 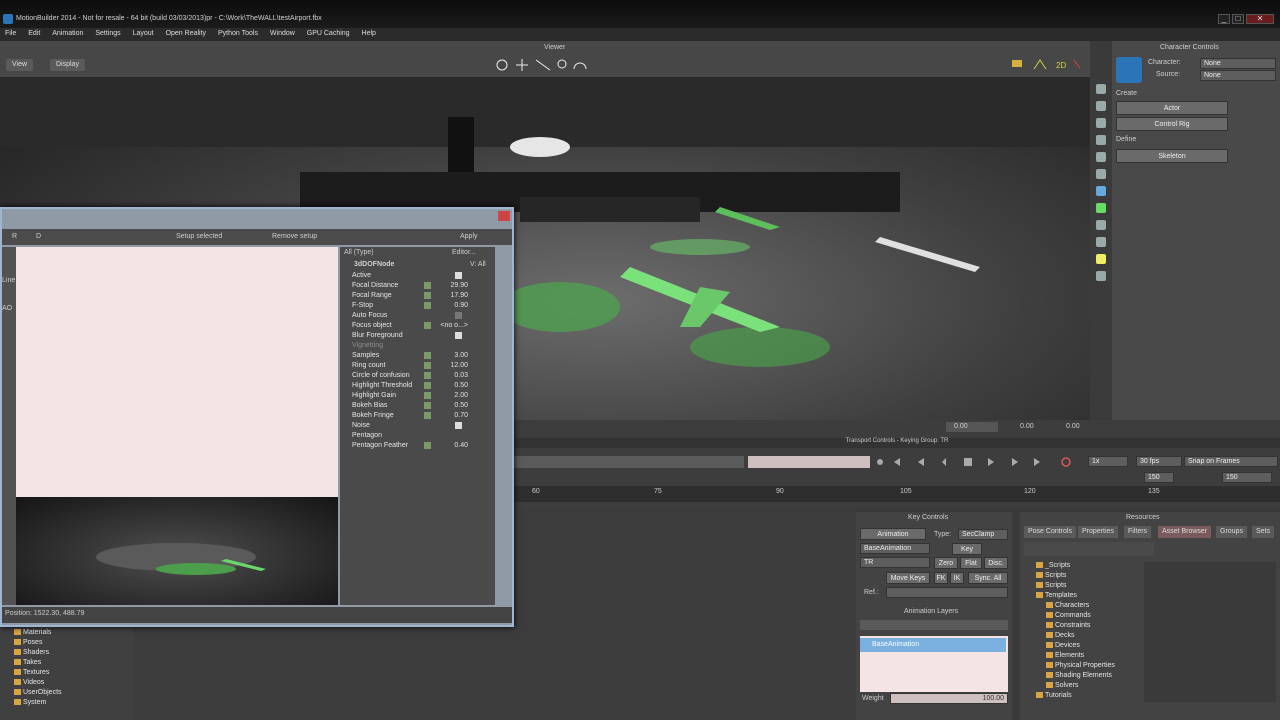 What do you see at coordinates (1101, 208) in the screenshot?
I see `globe-icon` at bounding box center [1101, 208].